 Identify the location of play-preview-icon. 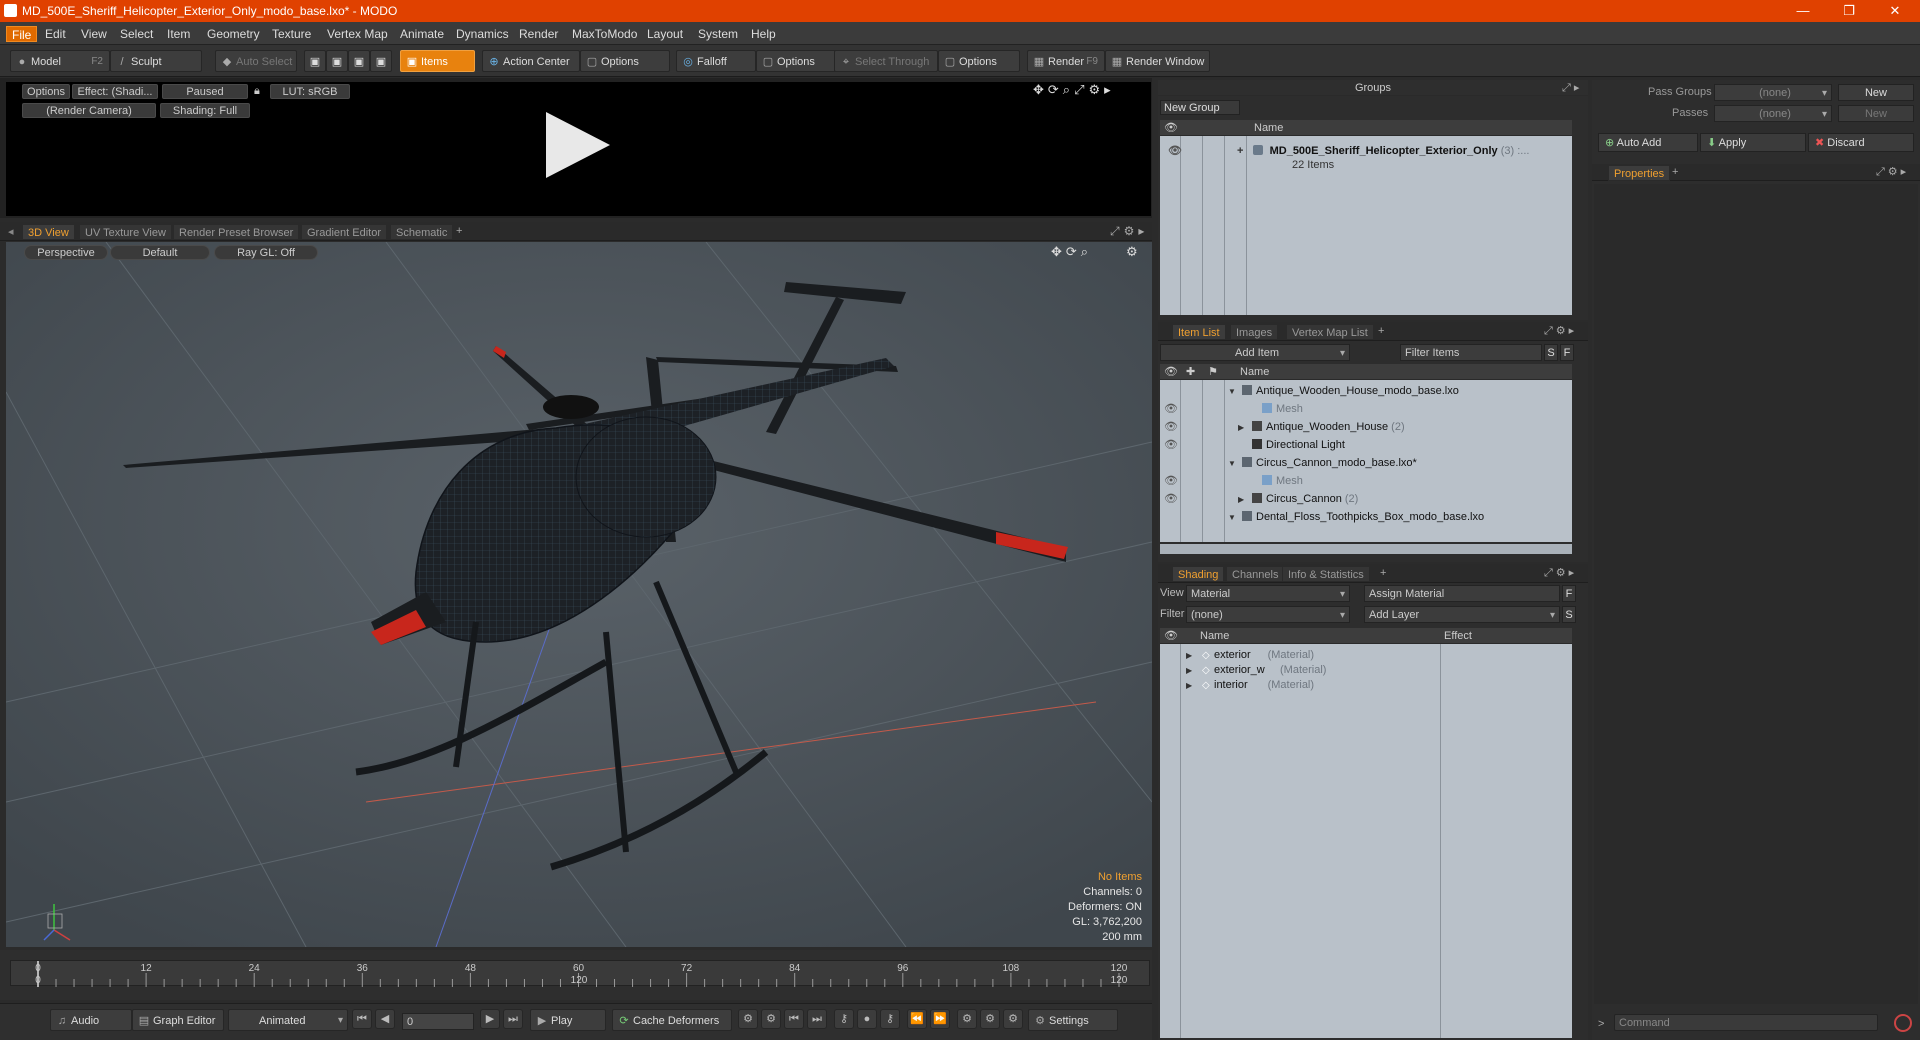
(578, 145).